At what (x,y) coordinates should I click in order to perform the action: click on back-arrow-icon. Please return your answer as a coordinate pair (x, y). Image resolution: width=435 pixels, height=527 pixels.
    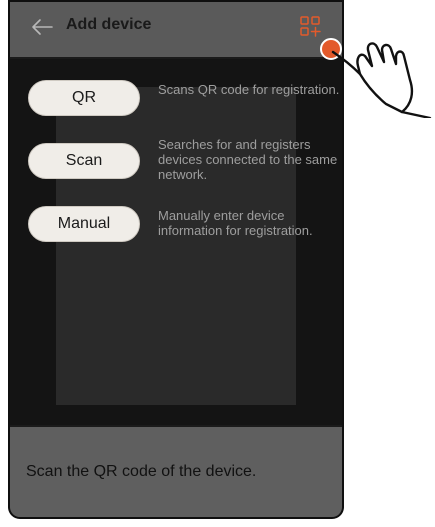
    Looking at the image, I should click on (42, 27).